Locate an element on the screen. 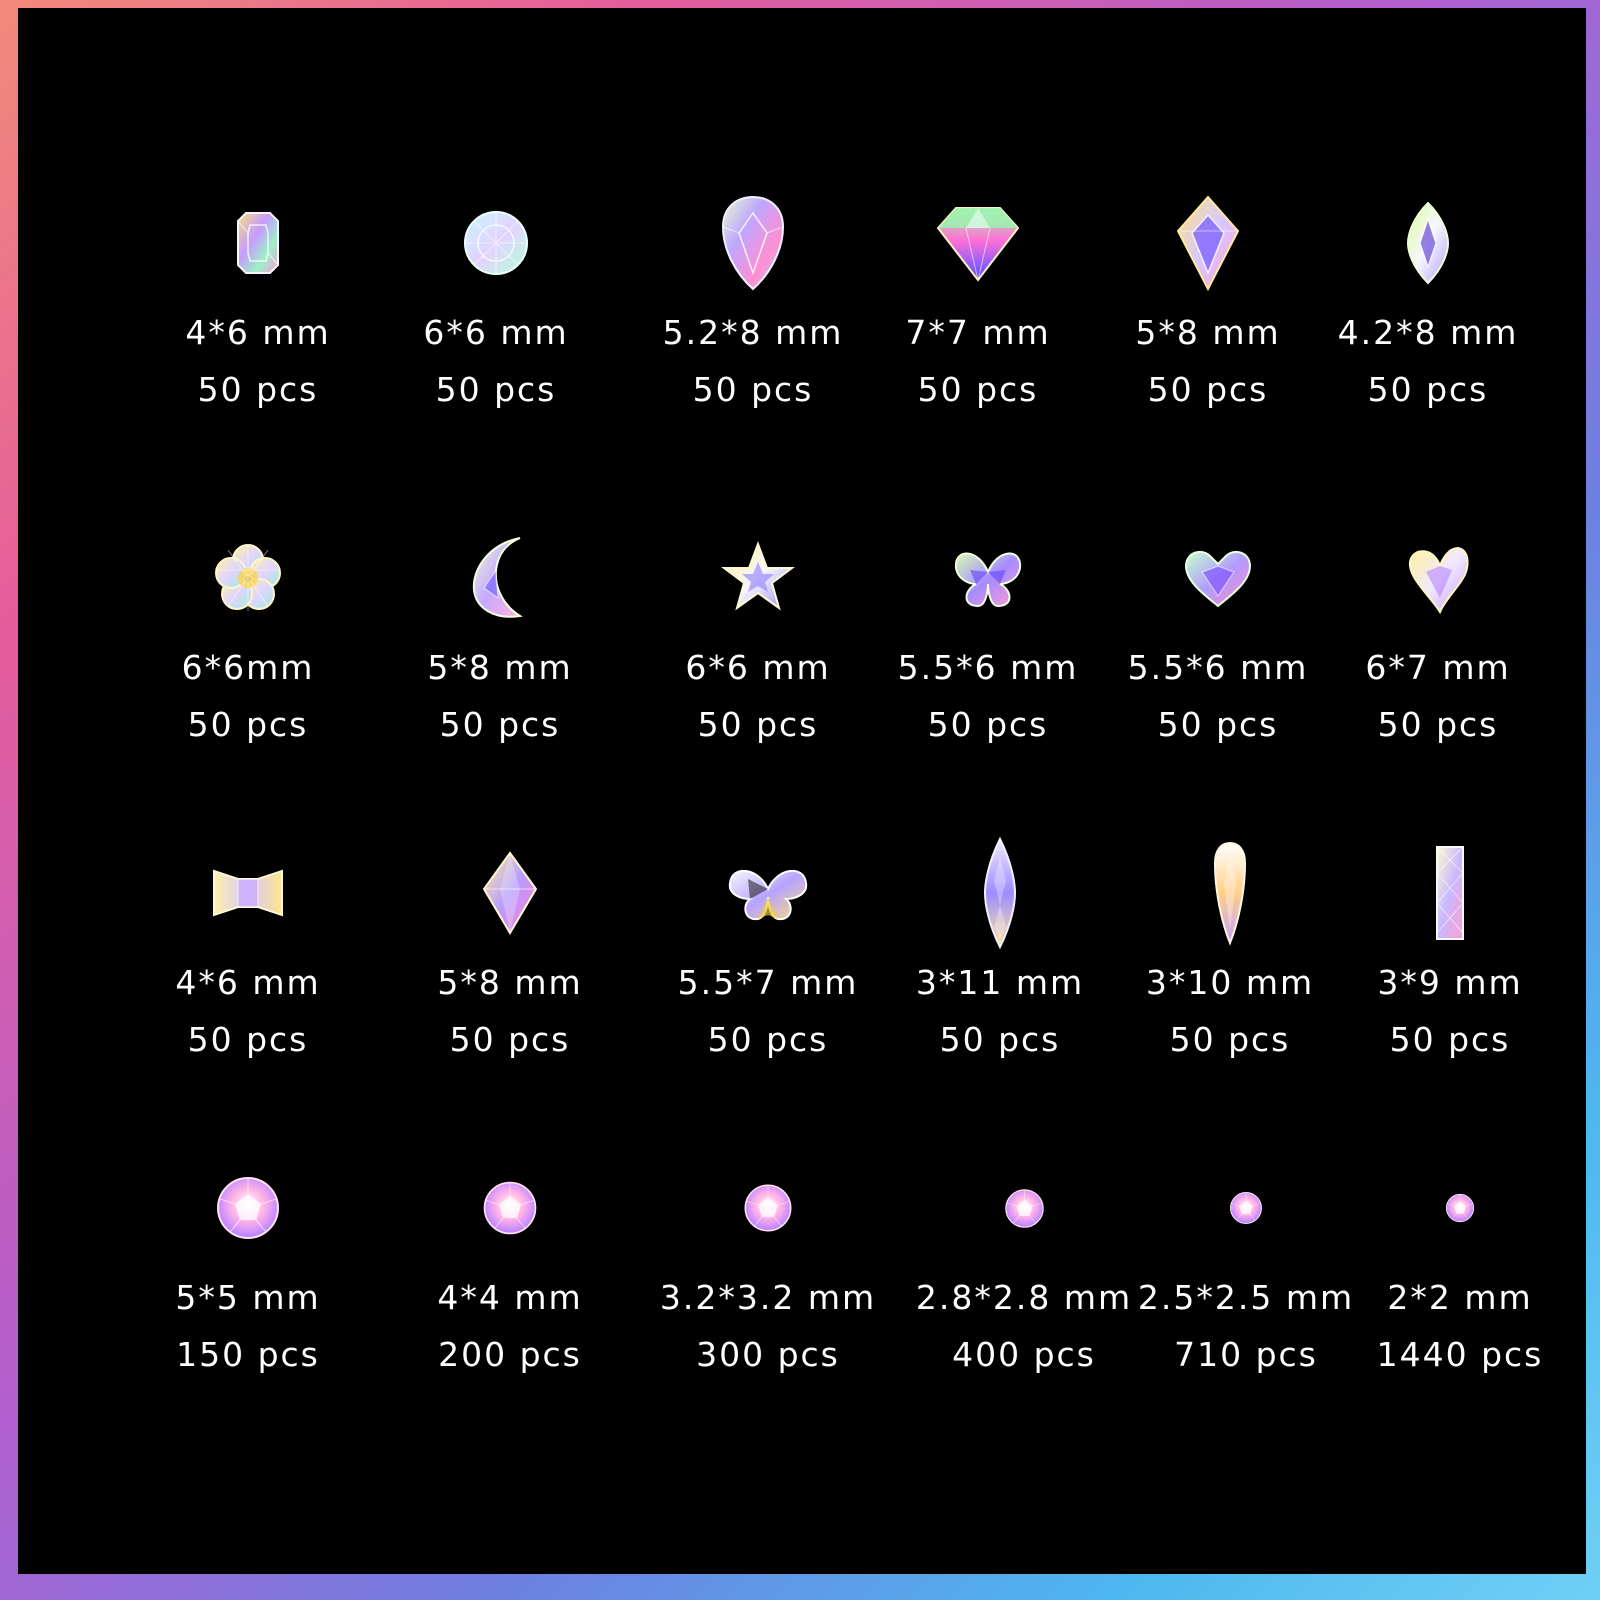  gem-cell: 7*7 mm 50 pcs is located at coordinates (978, 303).